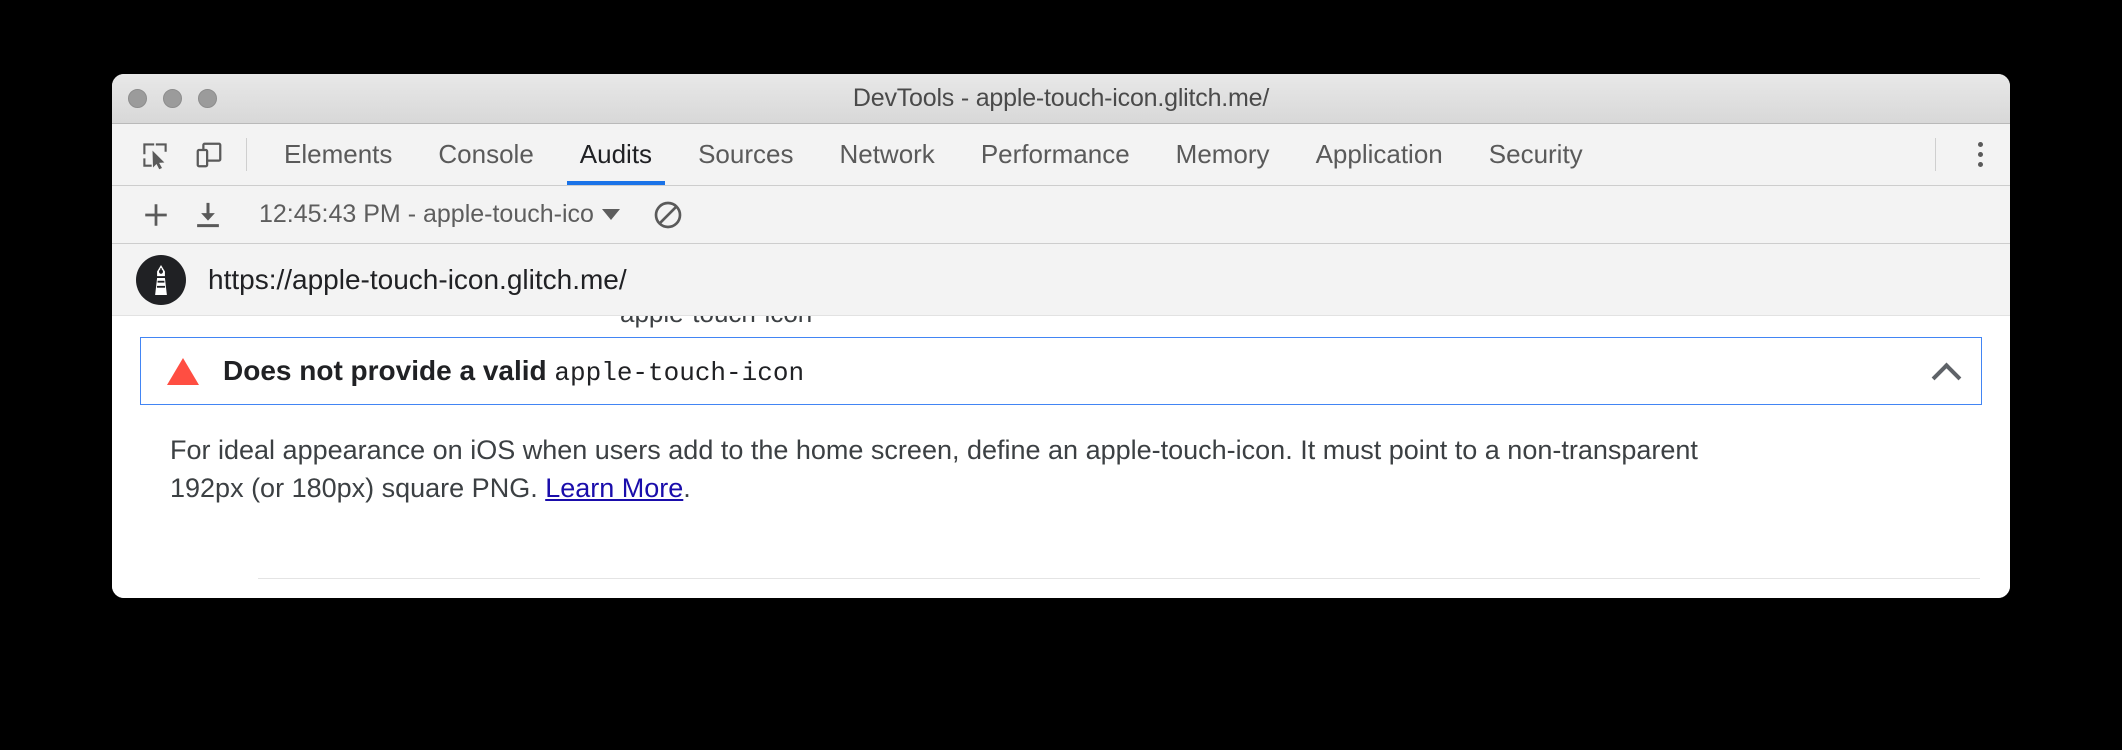 The width and height of the screenshot is (2122, 750). What do you see at coordinates (614, 488) in the screenshot?
I see `learn-more-link: Learn More` at bounding box center [614, 488].